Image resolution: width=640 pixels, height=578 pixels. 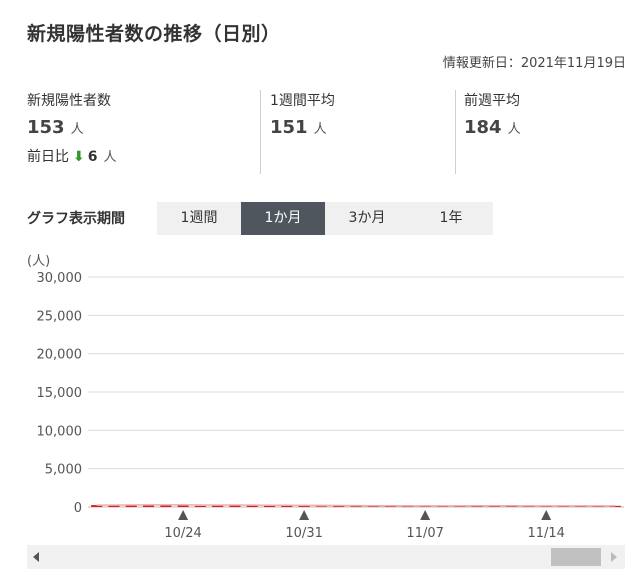 What do you see at coordinates (48, 157) in the screenshot?
I see `diff-label: 前日比` at bounding box center [48, 157].